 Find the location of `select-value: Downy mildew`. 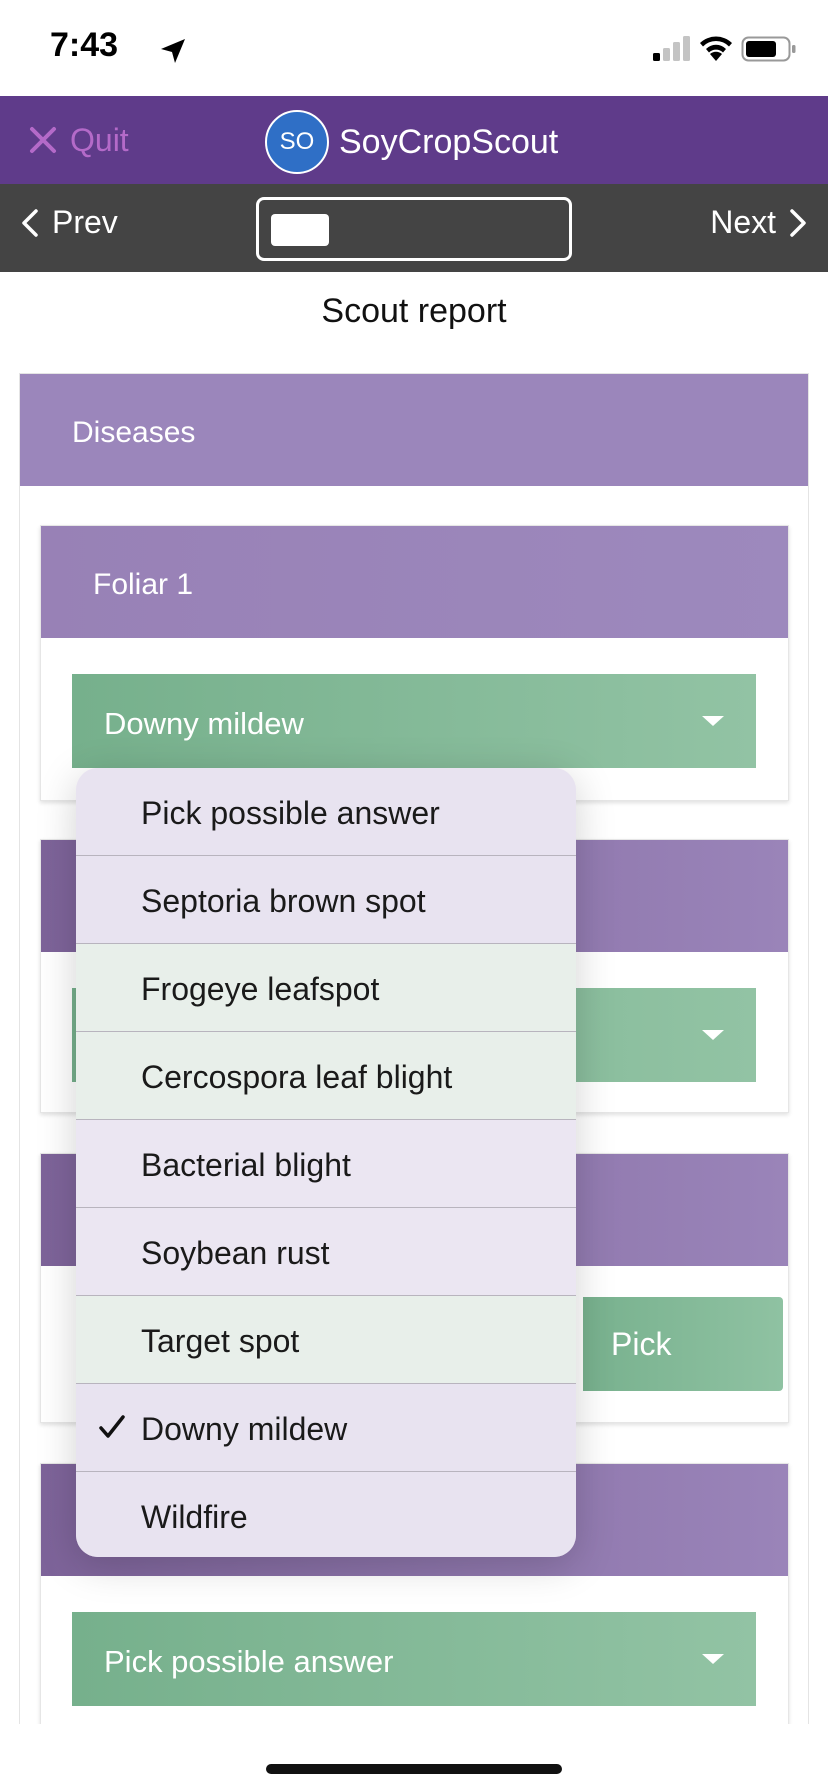

select-value: Downy mildew is located at coordinates (204, 723).